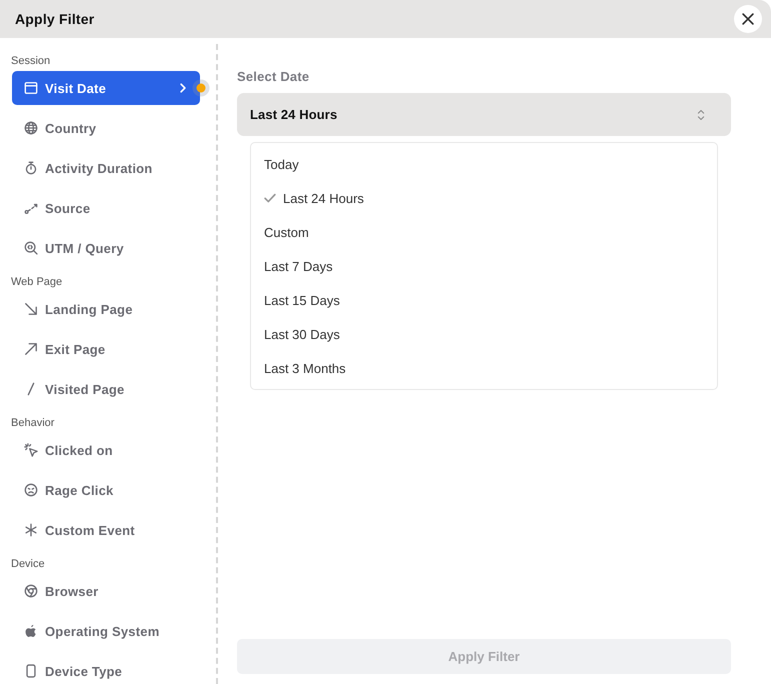 This screenshot has width=771, height=684. What do you see at coordinates (106, 490) in the screenshot?
I see `sidebar-item: Rage Click` at bounding box center [106, 490].